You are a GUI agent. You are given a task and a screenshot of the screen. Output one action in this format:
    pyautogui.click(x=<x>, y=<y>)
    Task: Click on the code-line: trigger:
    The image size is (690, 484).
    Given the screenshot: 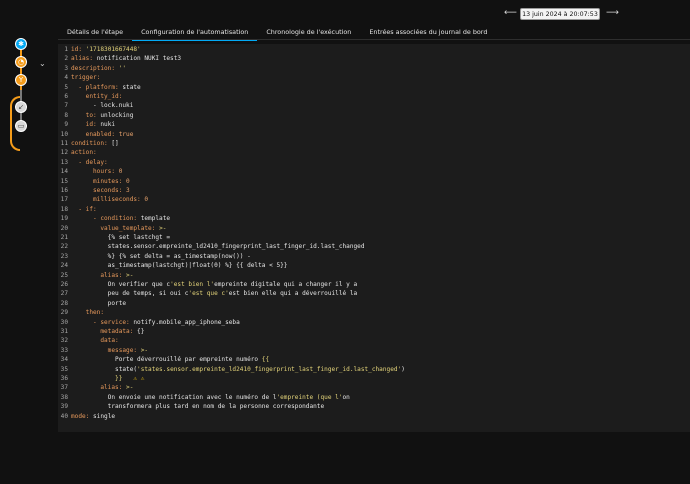 What is the action you would take?
    pyautogui.click(x=85, y=77)
    